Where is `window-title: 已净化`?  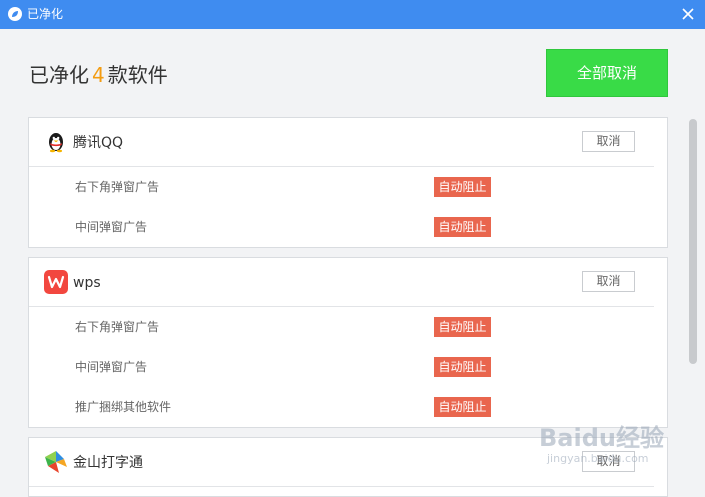 window-title: 已净化 is located at coordinates (45, 14).